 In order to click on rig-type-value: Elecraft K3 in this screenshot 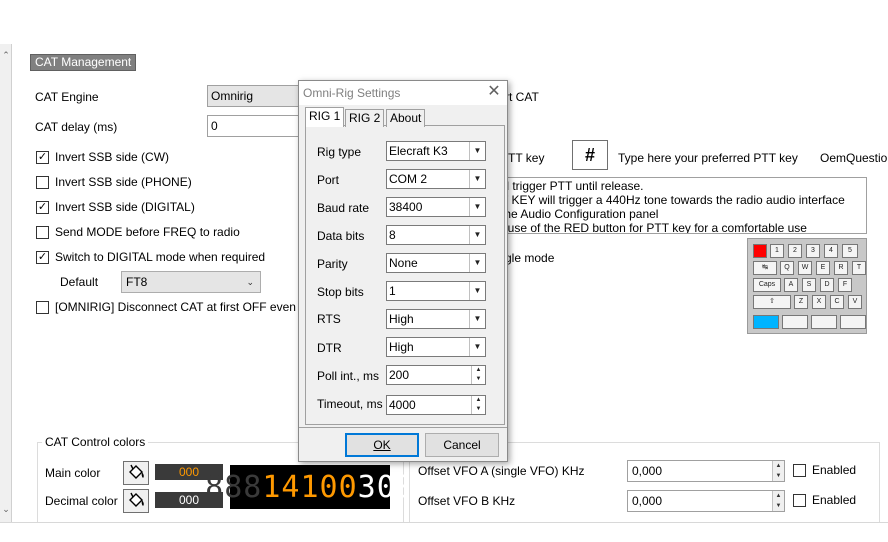, I will do `click(418, 151)`.